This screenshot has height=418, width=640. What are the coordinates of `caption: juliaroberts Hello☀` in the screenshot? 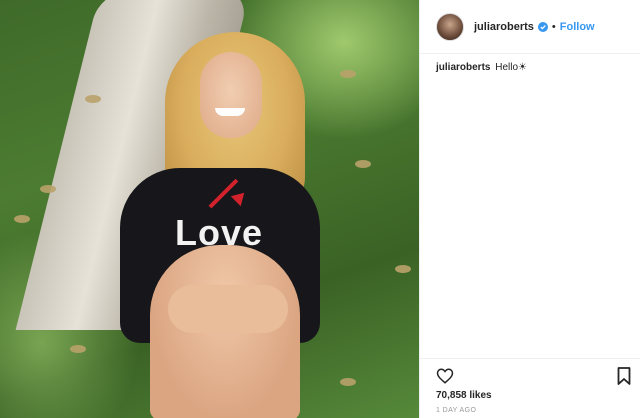 It's located at (481, 67).